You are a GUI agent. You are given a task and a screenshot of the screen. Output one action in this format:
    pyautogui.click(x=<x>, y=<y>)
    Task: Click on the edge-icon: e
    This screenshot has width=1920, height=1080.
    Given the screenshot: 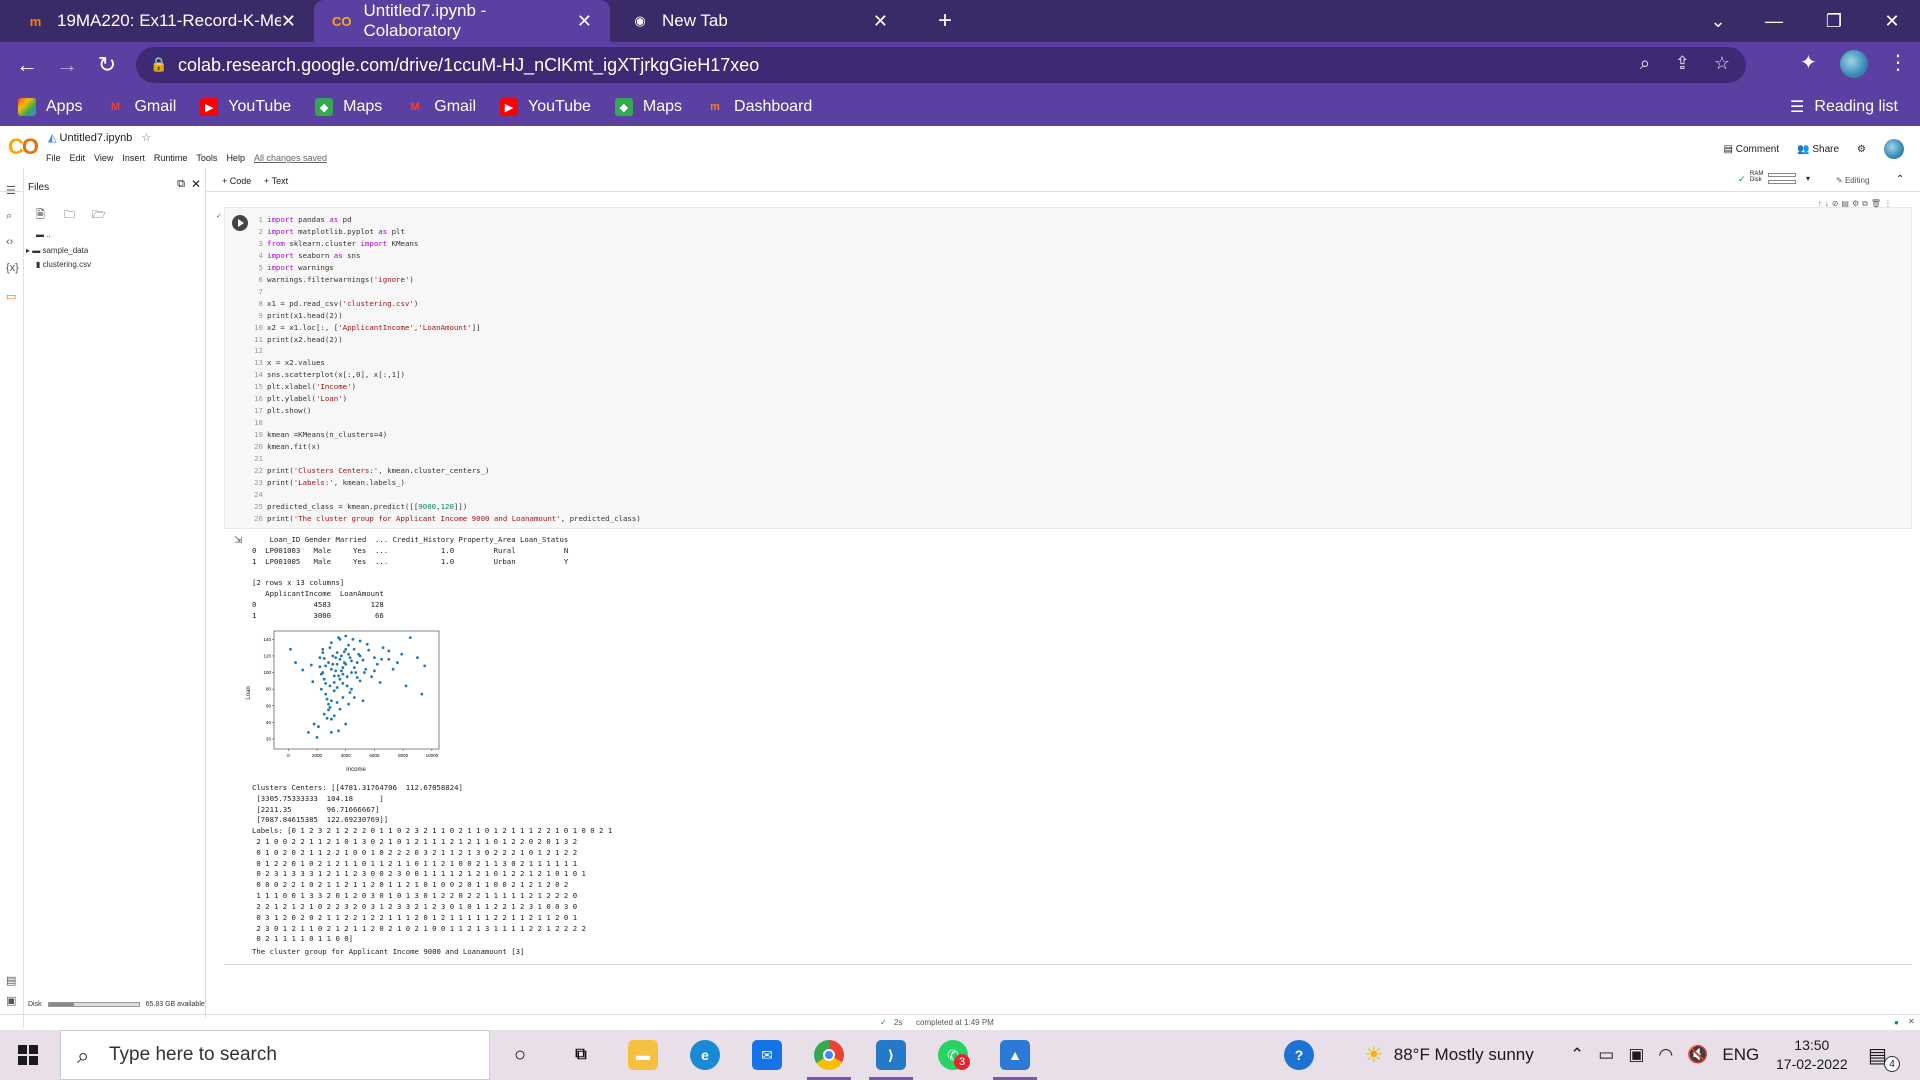 What is the action you would take?
    pyautogui.click(x=705, y=1055)
    